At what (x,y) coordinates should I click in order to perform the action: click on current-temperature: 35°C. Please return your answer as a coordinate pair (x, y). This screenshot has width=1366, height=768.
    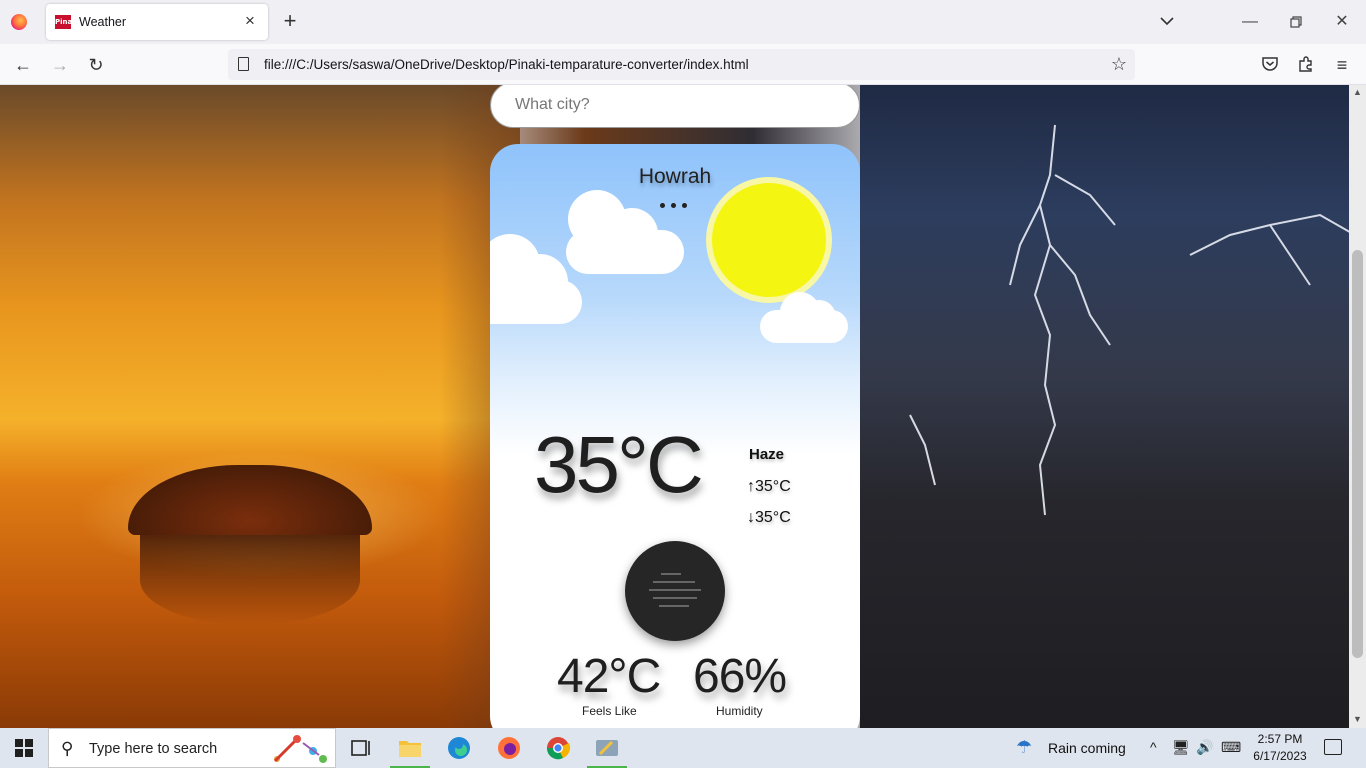
    Looking at the image, I should click on (619, 464).